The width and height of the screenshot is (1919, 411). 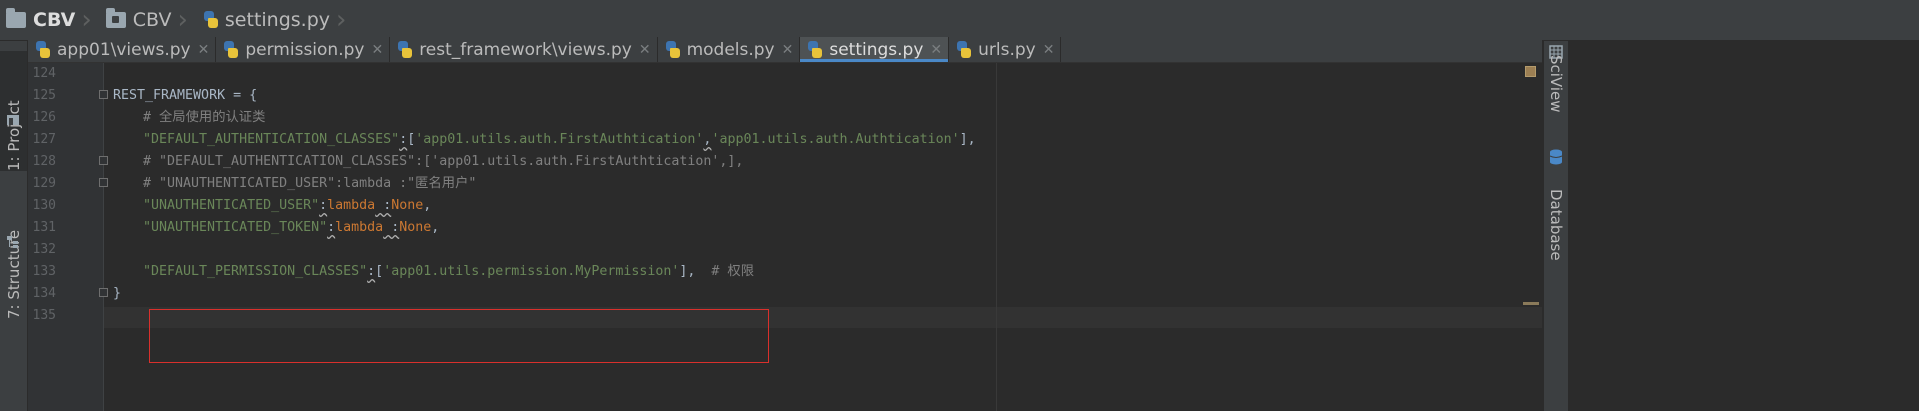 I want to click on tool-tab-sciview: SciView, so click(x=1556, y=105).